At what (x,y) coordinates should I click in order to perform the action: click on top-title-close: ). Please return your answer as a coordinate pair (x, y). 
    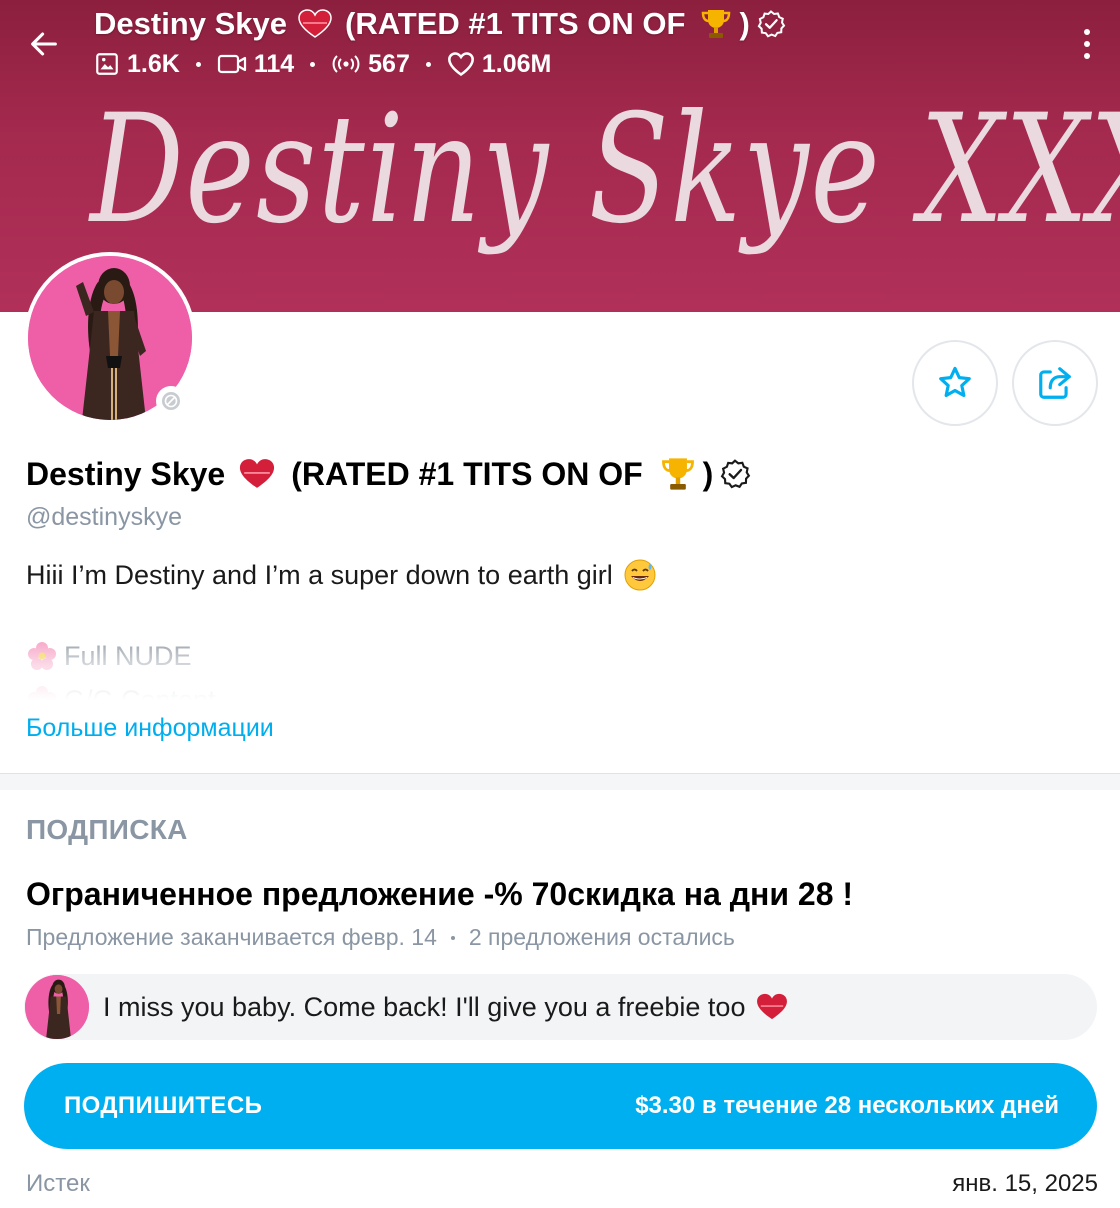
    Looking at the image, I should click on (744, 23).